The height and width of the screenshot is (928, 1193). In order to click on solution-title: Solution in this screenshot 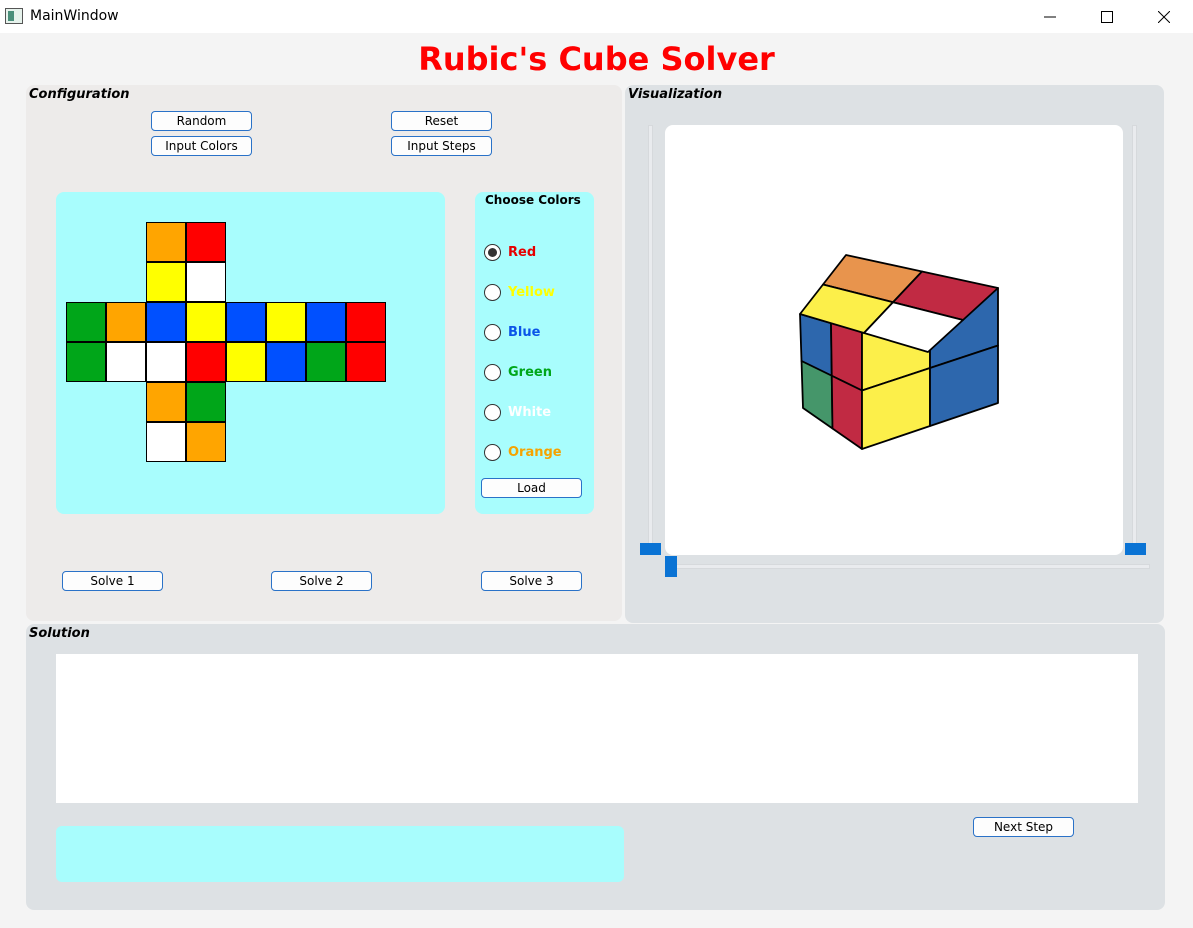, I will do `click(59, 633)`.